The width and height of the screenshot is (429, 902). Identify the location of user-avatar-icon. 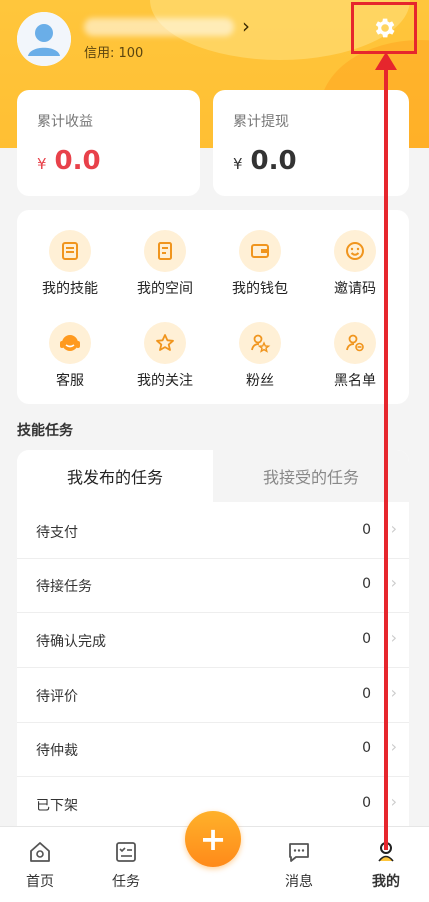
(44, 39).